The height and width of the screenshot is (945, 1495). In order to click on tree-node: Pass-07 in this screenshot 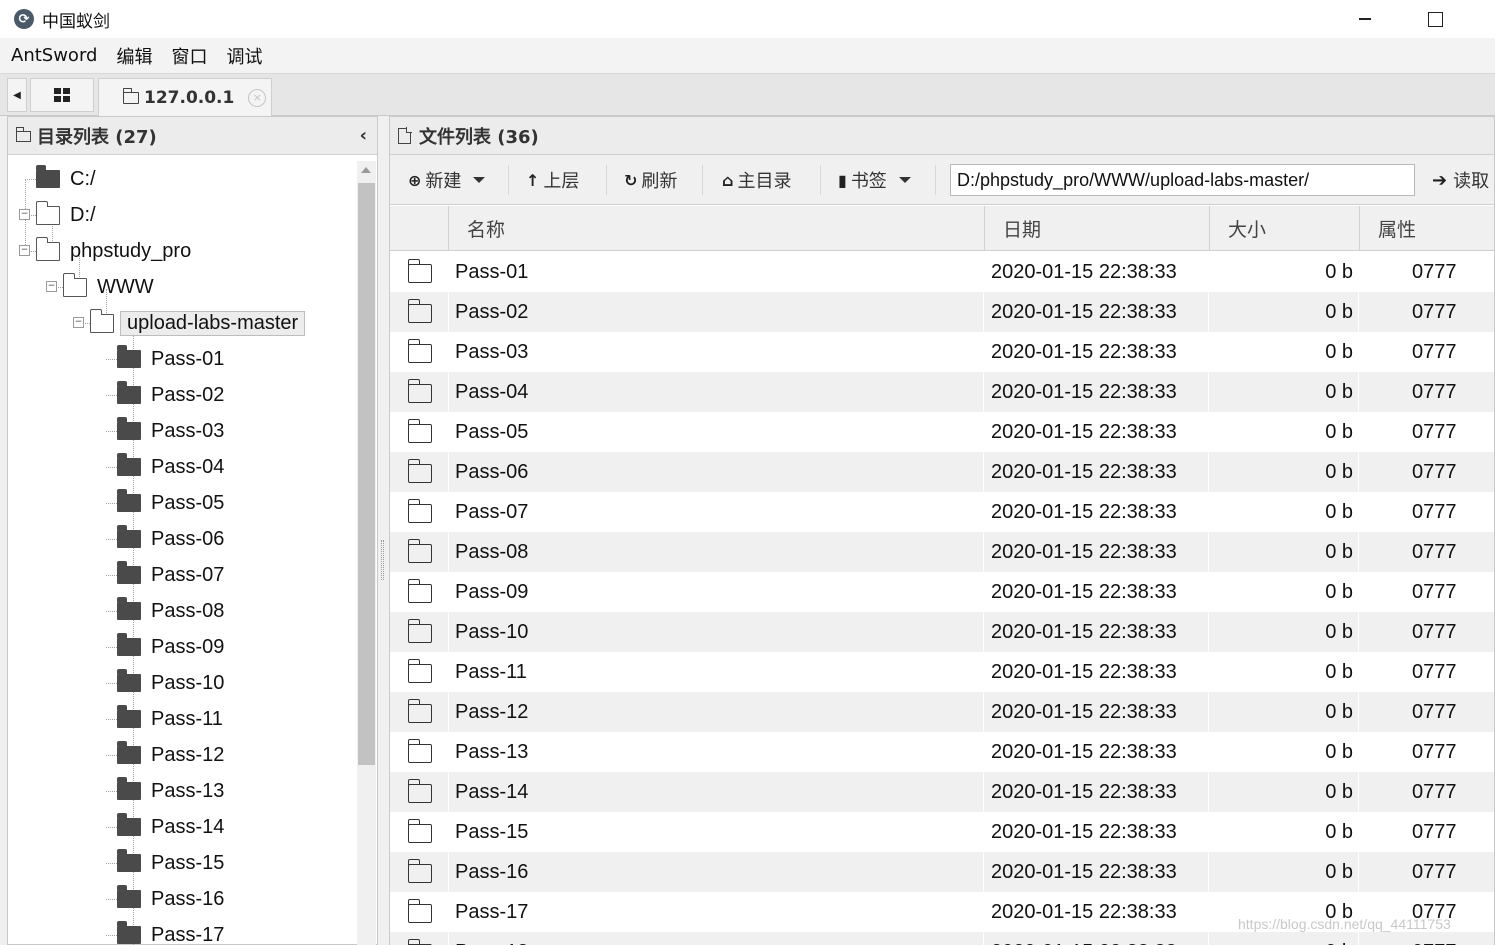, I will do `click(170, 575)`.